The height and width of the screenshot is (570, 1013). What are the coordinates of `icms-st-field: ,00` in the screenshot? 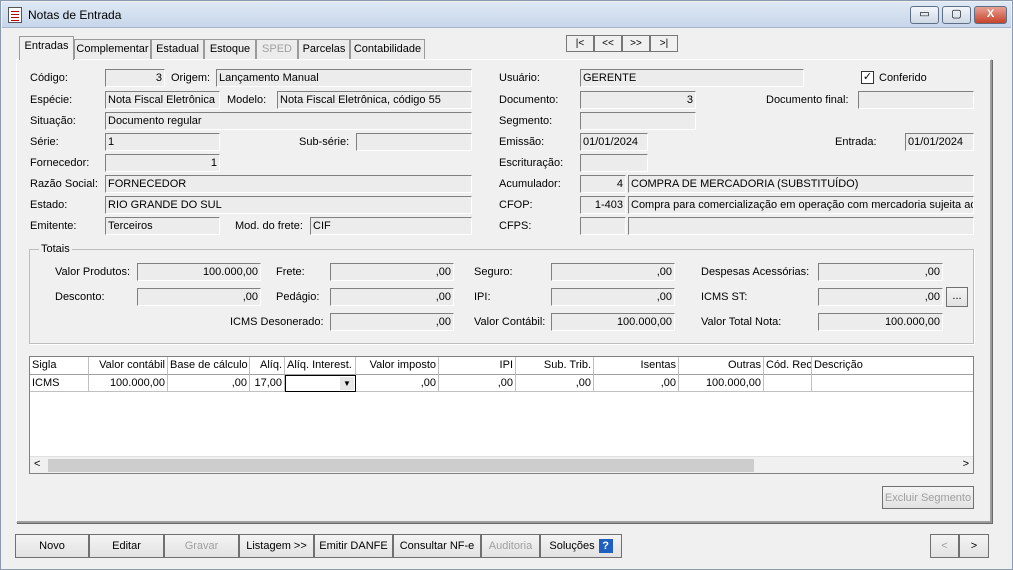 It's located at (880, 297).